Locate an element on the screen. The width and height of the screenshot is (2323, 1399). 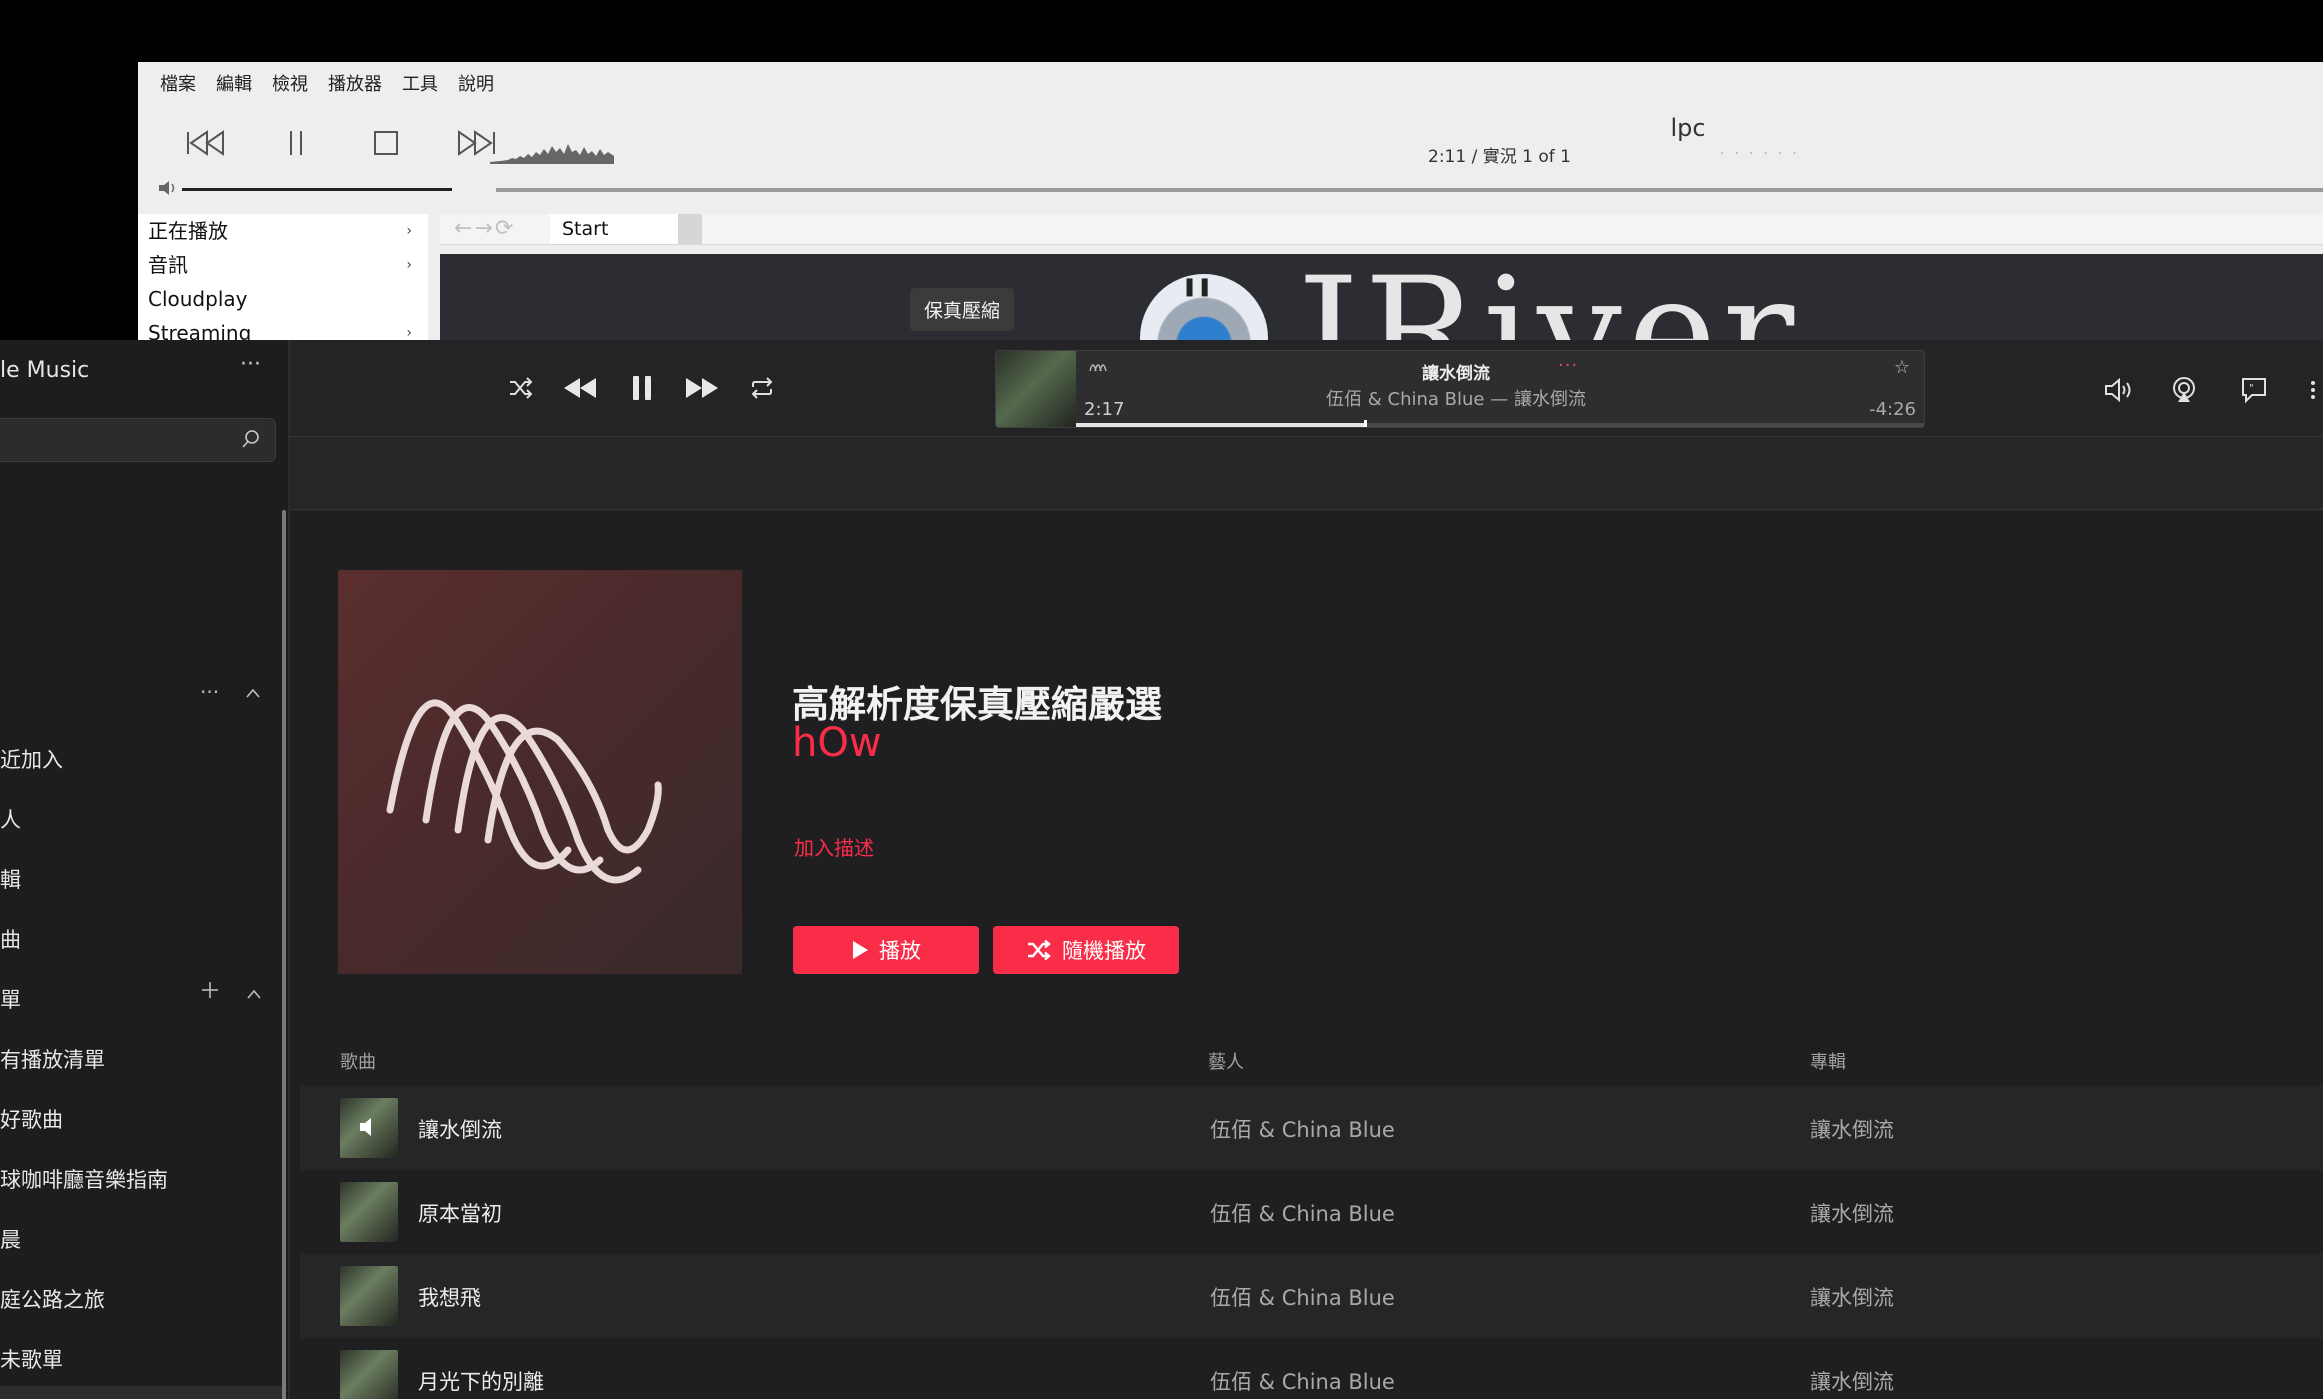
table-row: 原本當初 伍佰 & China Blue 讓水倒流 is located at coordinates (1311, 1212).